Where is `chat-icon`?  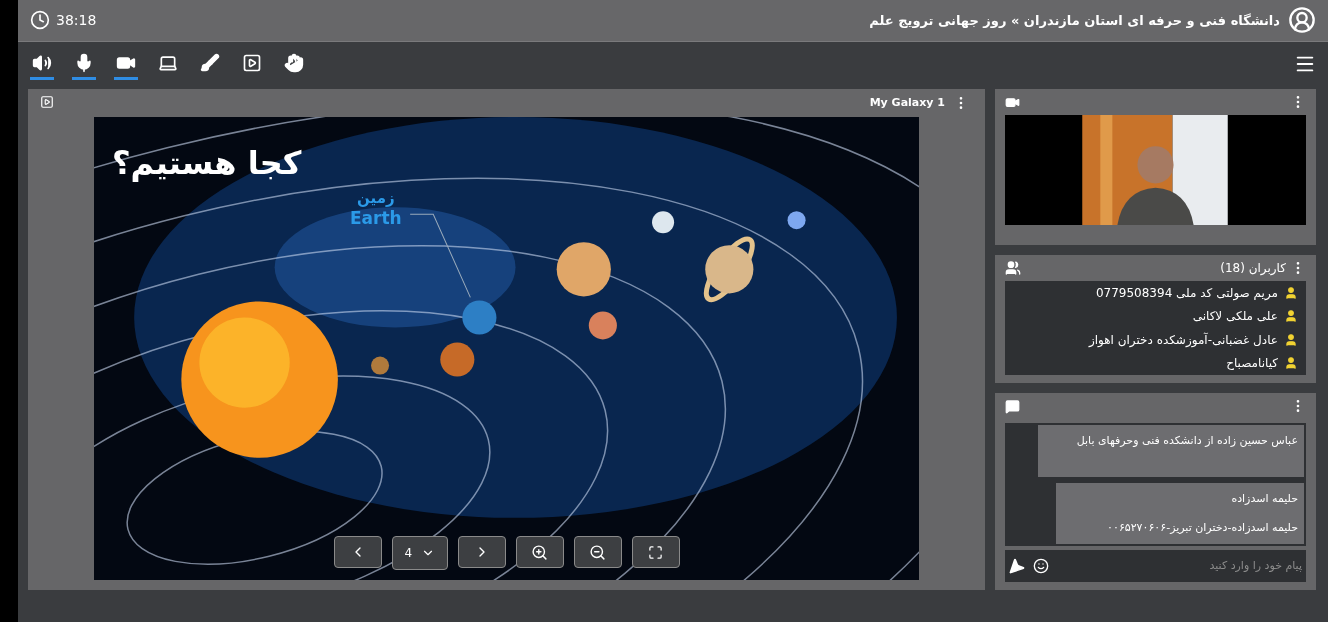
chat-icon is located at coordinates (1012, 406).